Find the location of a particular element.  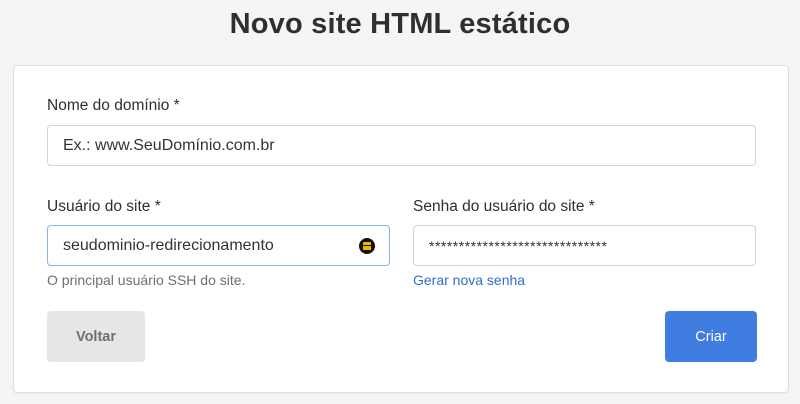

site-user-help: O principal usuário SSH do site. is located at coordinates (146, 280).